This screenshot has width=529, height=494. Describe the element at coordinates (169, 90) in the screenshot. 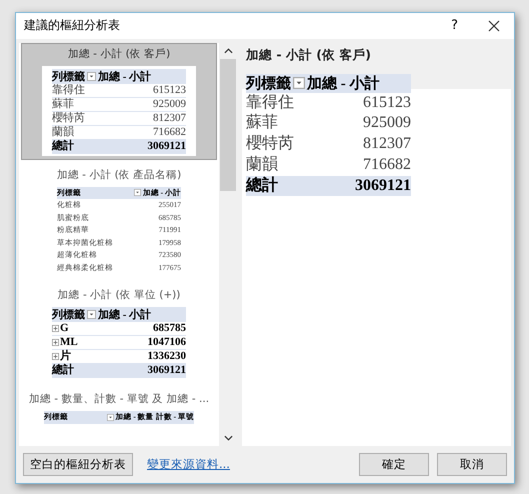

I see `table-cell: 615123` at that location.